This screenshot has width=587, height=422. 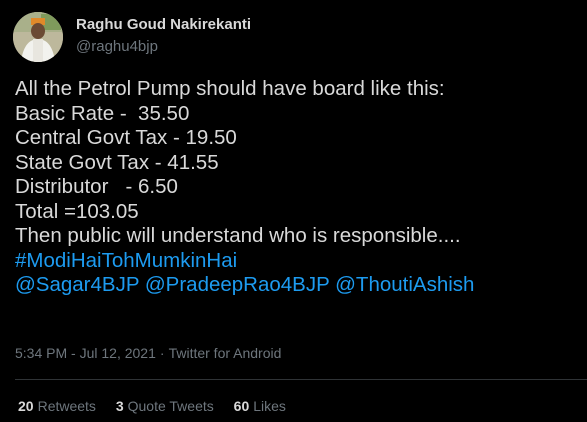 What do you see at coordinates (170, 406) in the screenshot?
I see `quotes-label: Quote Tweets` at bounding box center [170, 406].